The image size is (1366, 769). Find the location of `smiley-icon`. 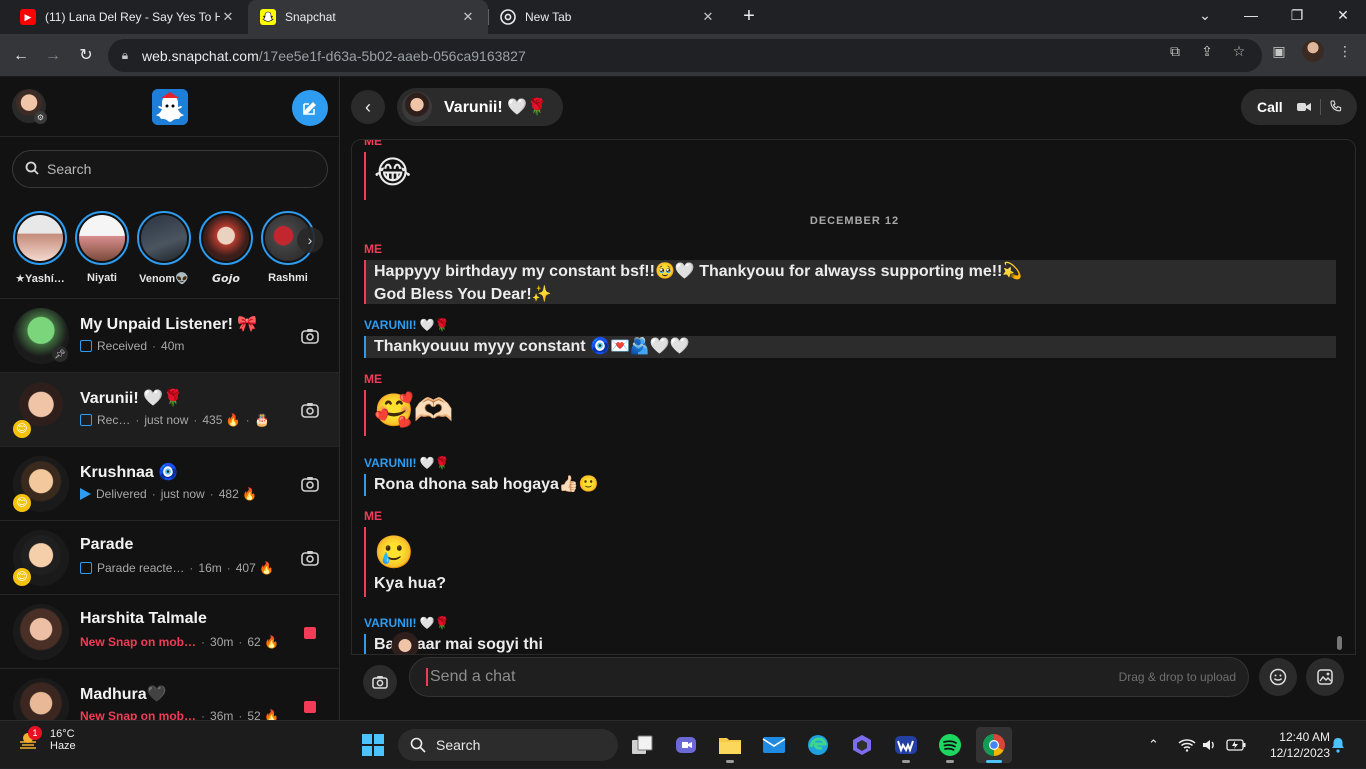

smiley-icon is located at coordinates (1278, 677).